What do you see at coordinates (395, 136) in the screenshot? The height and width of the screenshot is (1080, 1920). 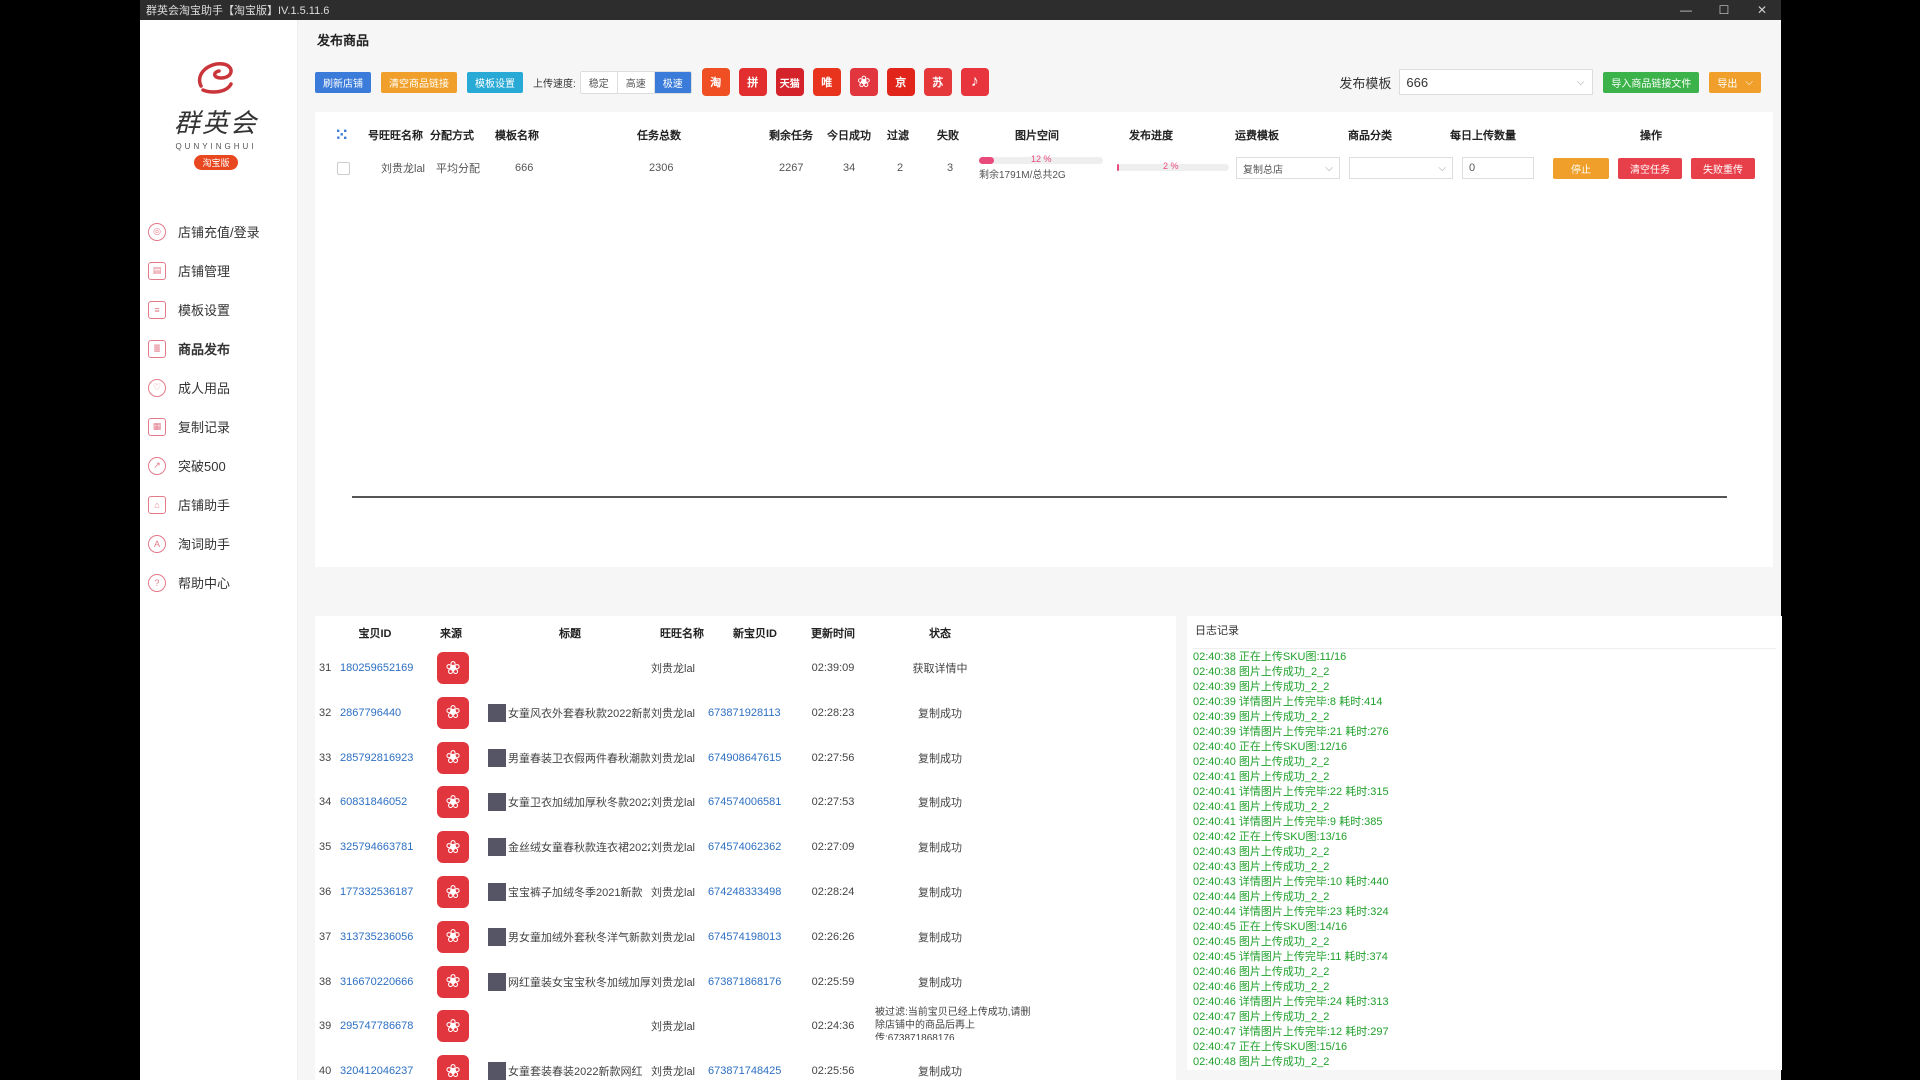 I see `column-header: 号旺旺名称` at bounding box center [395, 136].